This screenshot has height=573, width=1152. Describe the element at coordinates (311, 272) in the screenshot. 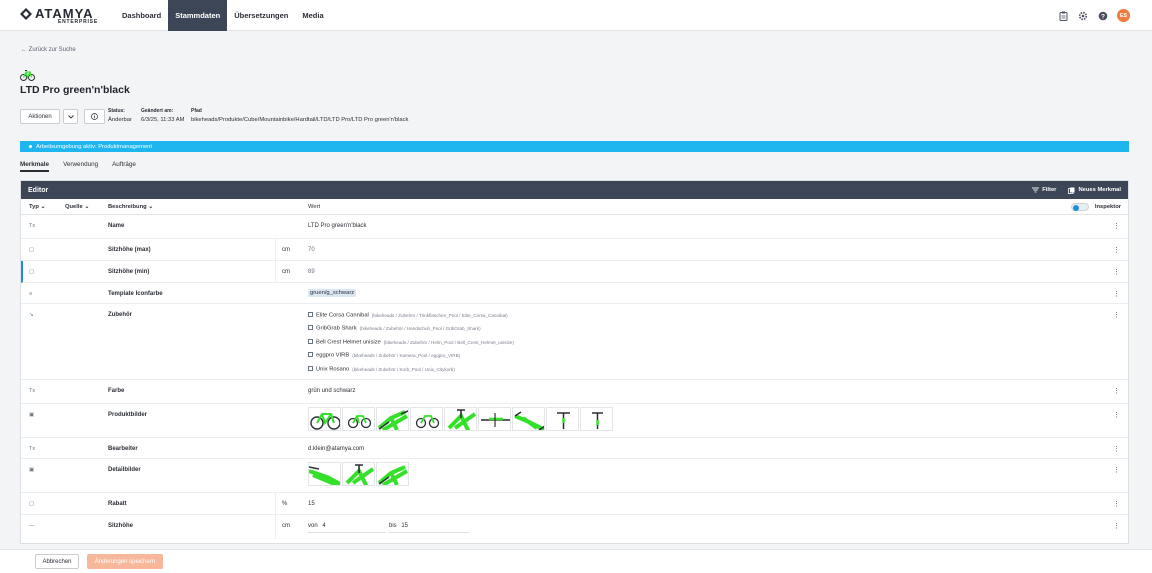

I see `row-value: 89` at that location.